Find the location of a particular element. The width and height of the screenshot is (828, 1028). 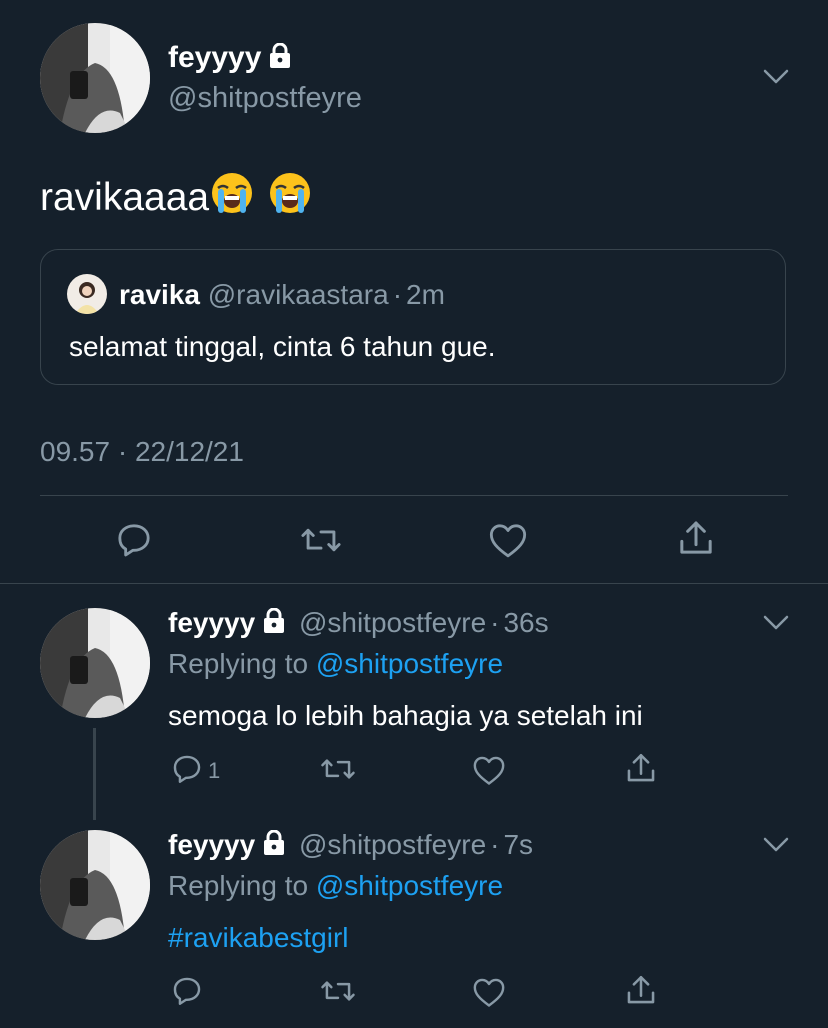

tweet-timestamp: 09.57 · 22/12/21 is located at coordinates (142, 452).